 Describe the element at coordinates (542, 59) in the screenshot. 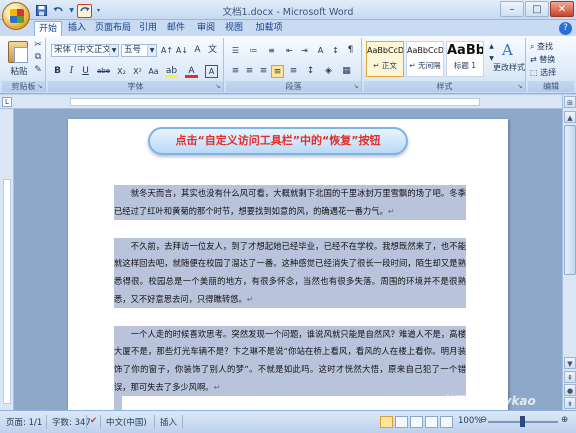

I see `replace-button: ⇄ 替换` at that location.